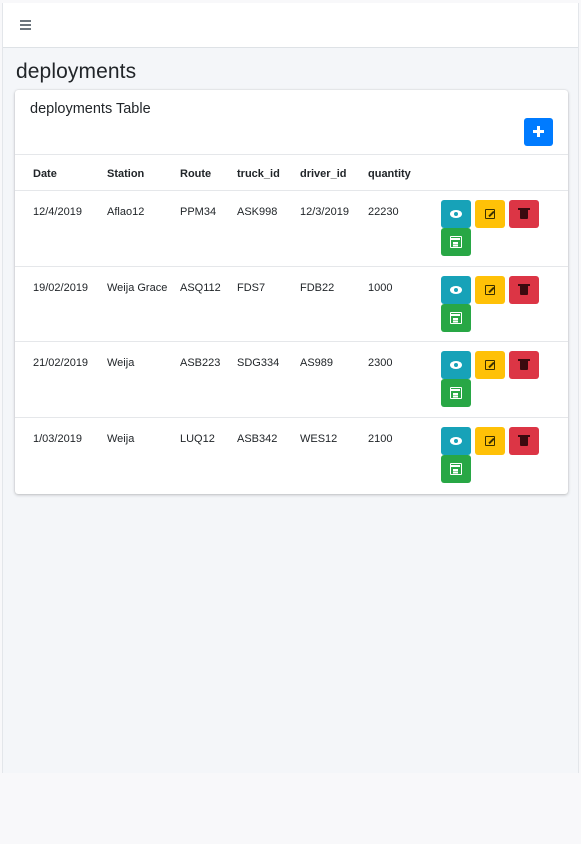 The height and width of the screenshot is (844, 581). What do you see at coordinates (197, 439) in the screenshot?
I see `cell-route: LUQ12` at bounding box center [197, 439].